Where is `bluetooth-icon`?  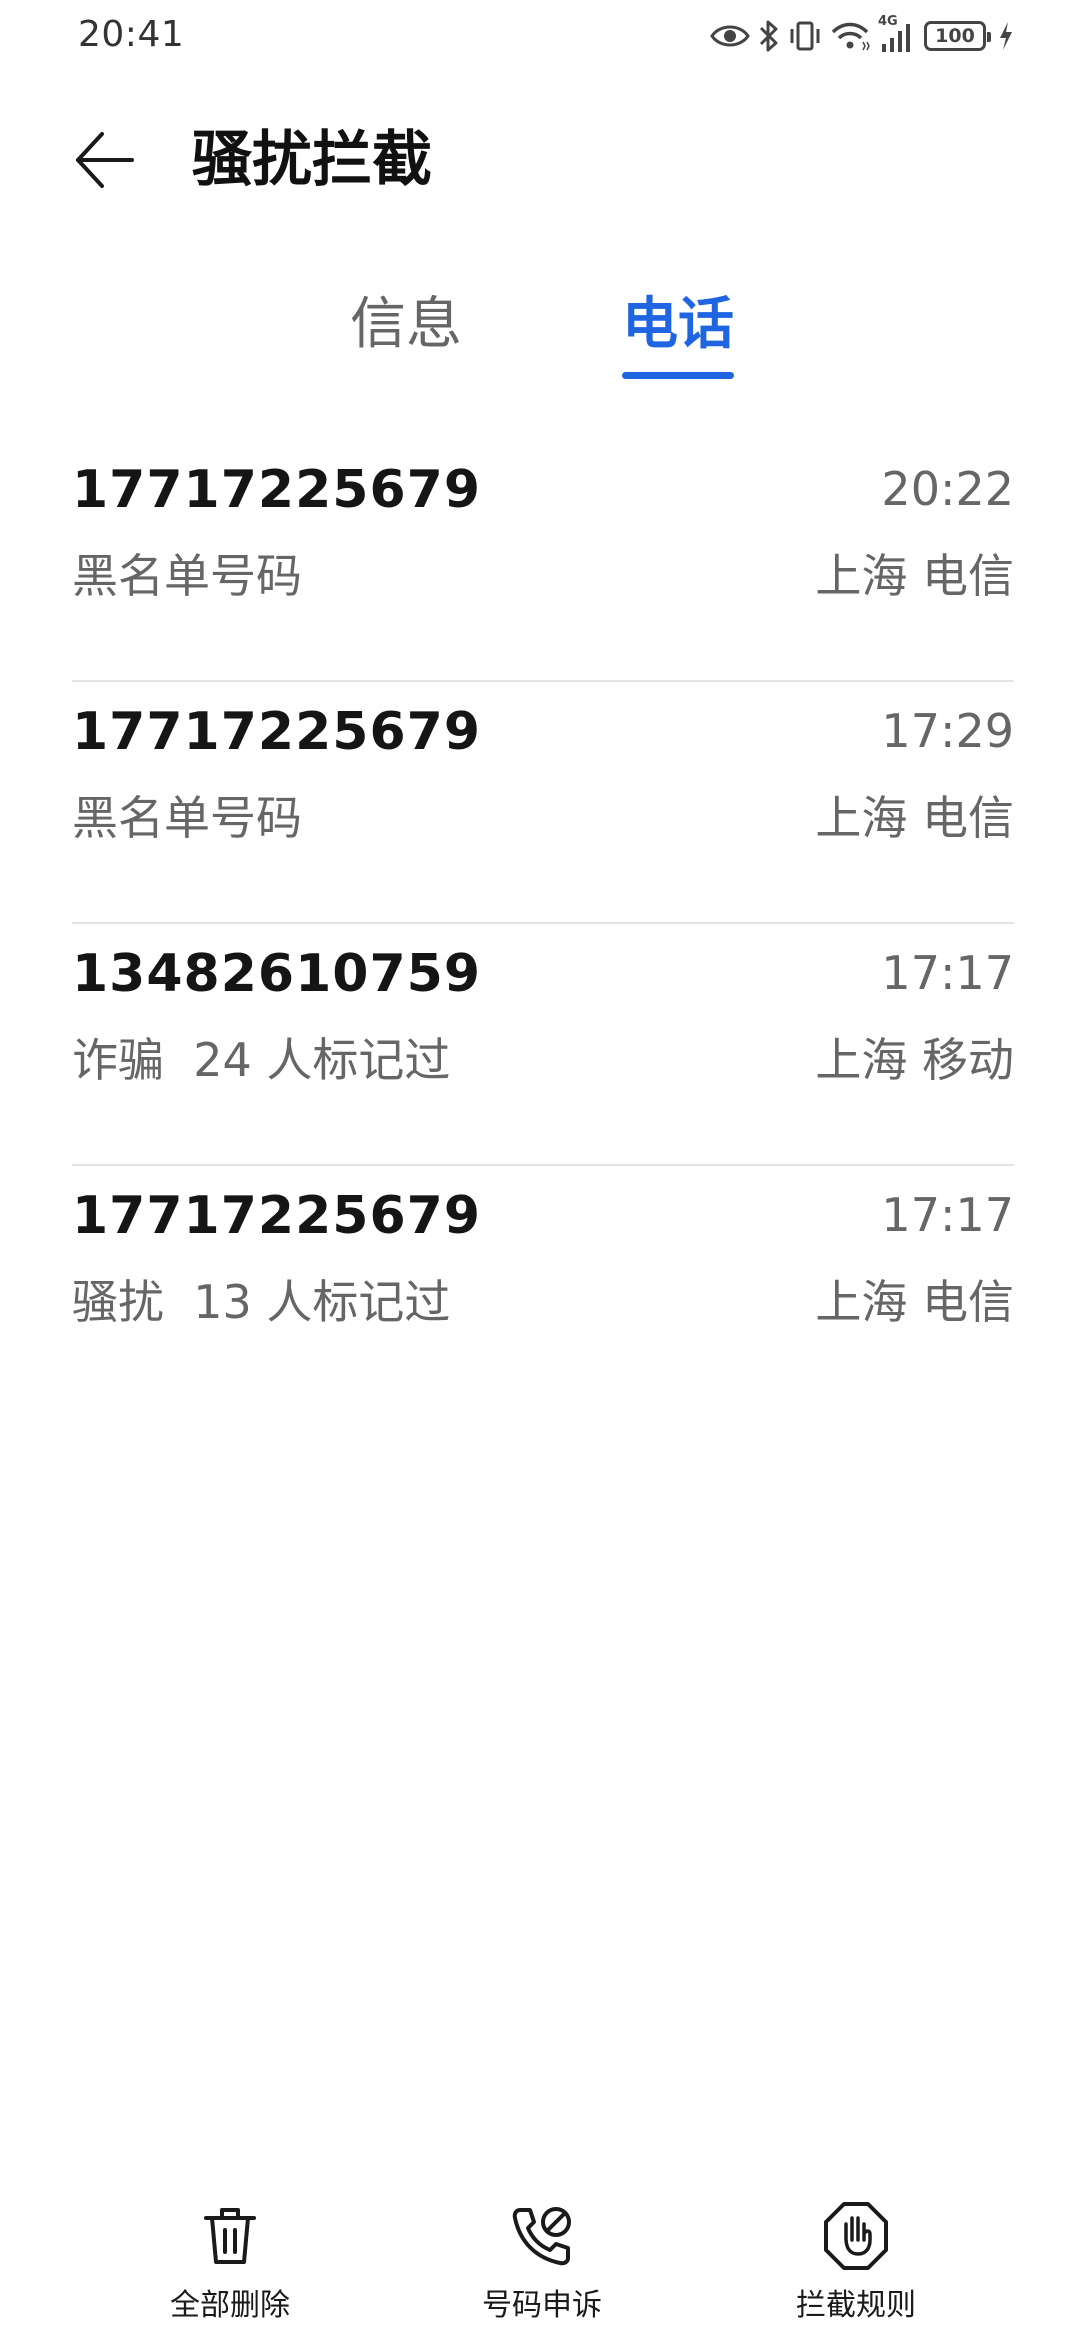
bluetooth-icon is located at coordinates (768, 36).